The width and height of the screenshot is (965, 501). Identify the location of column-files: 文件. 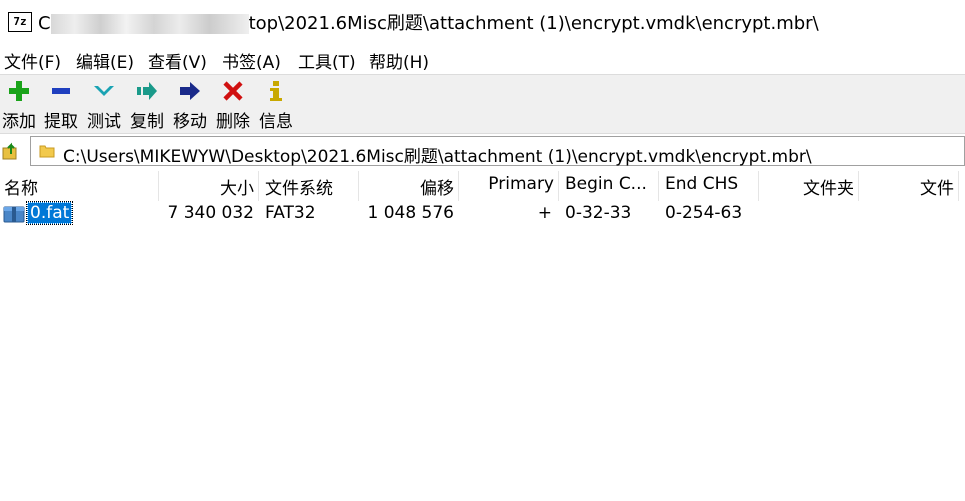
(907, 186).